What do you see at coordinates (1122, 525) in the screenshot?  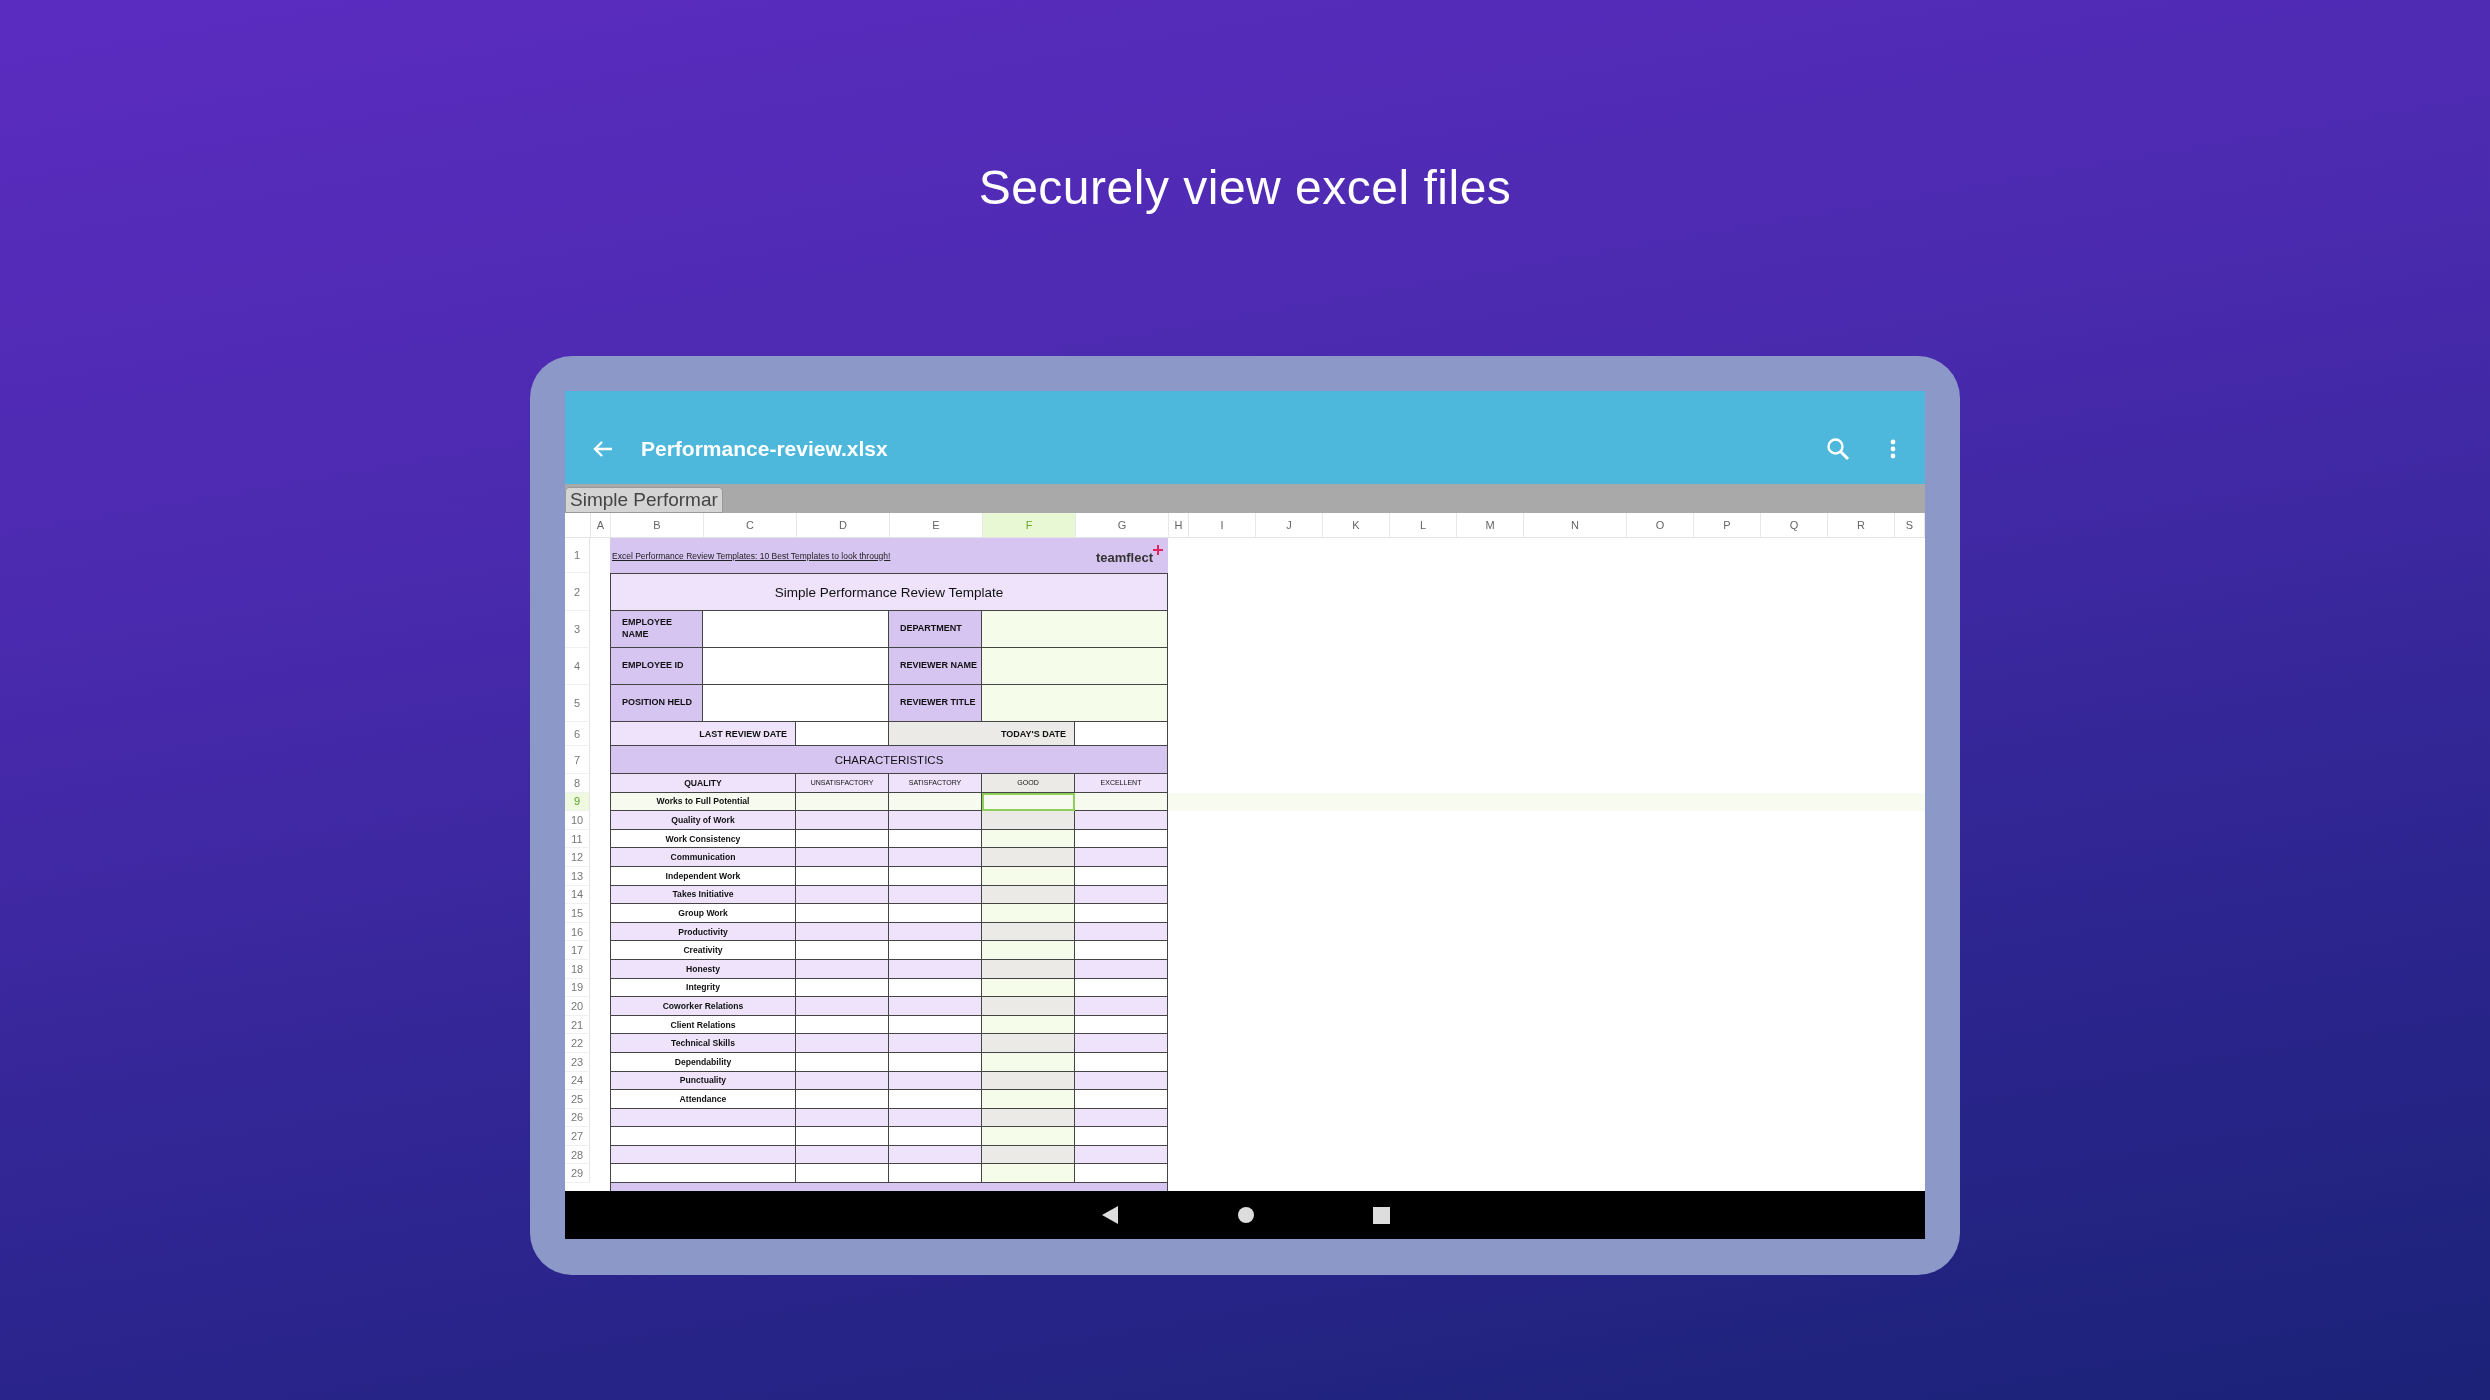 I see `column-header: G` at bounding box center [1122, 525].